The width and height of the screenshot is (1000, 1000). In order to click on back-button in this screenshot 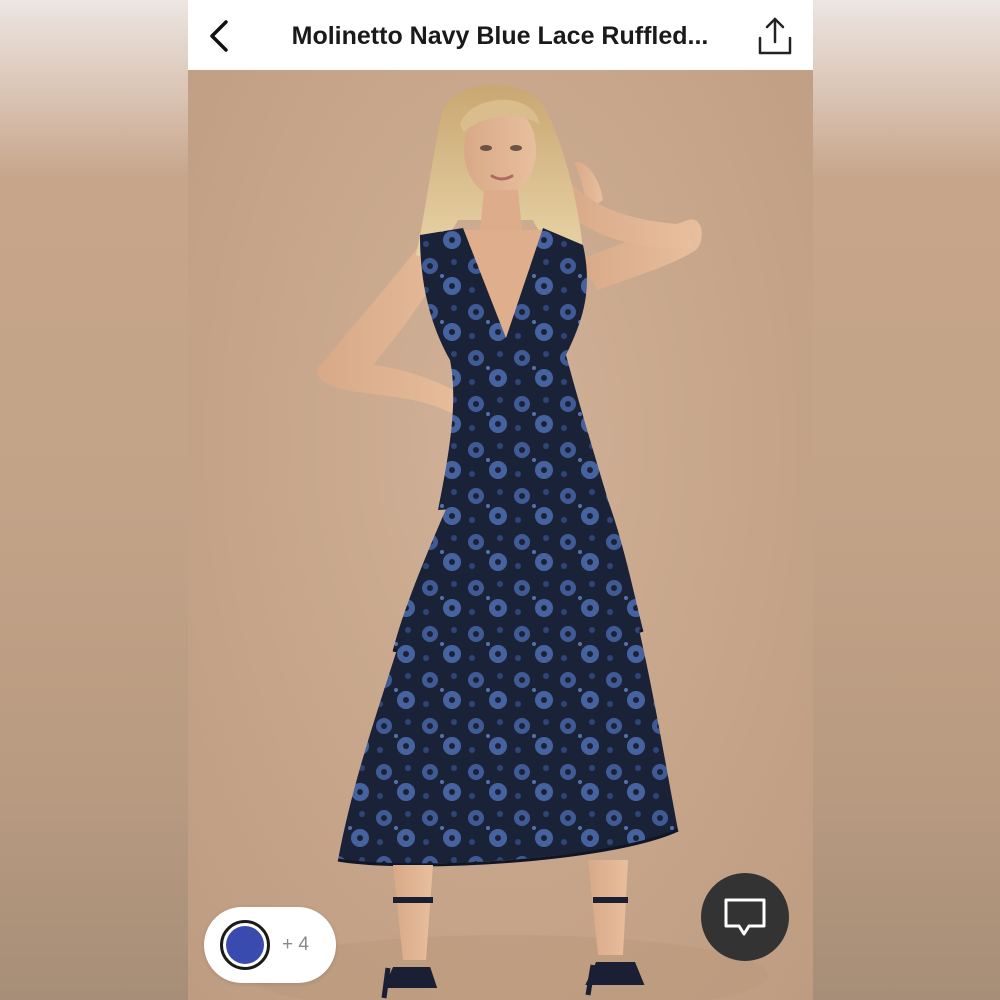, I will do `click(220, 36)`.